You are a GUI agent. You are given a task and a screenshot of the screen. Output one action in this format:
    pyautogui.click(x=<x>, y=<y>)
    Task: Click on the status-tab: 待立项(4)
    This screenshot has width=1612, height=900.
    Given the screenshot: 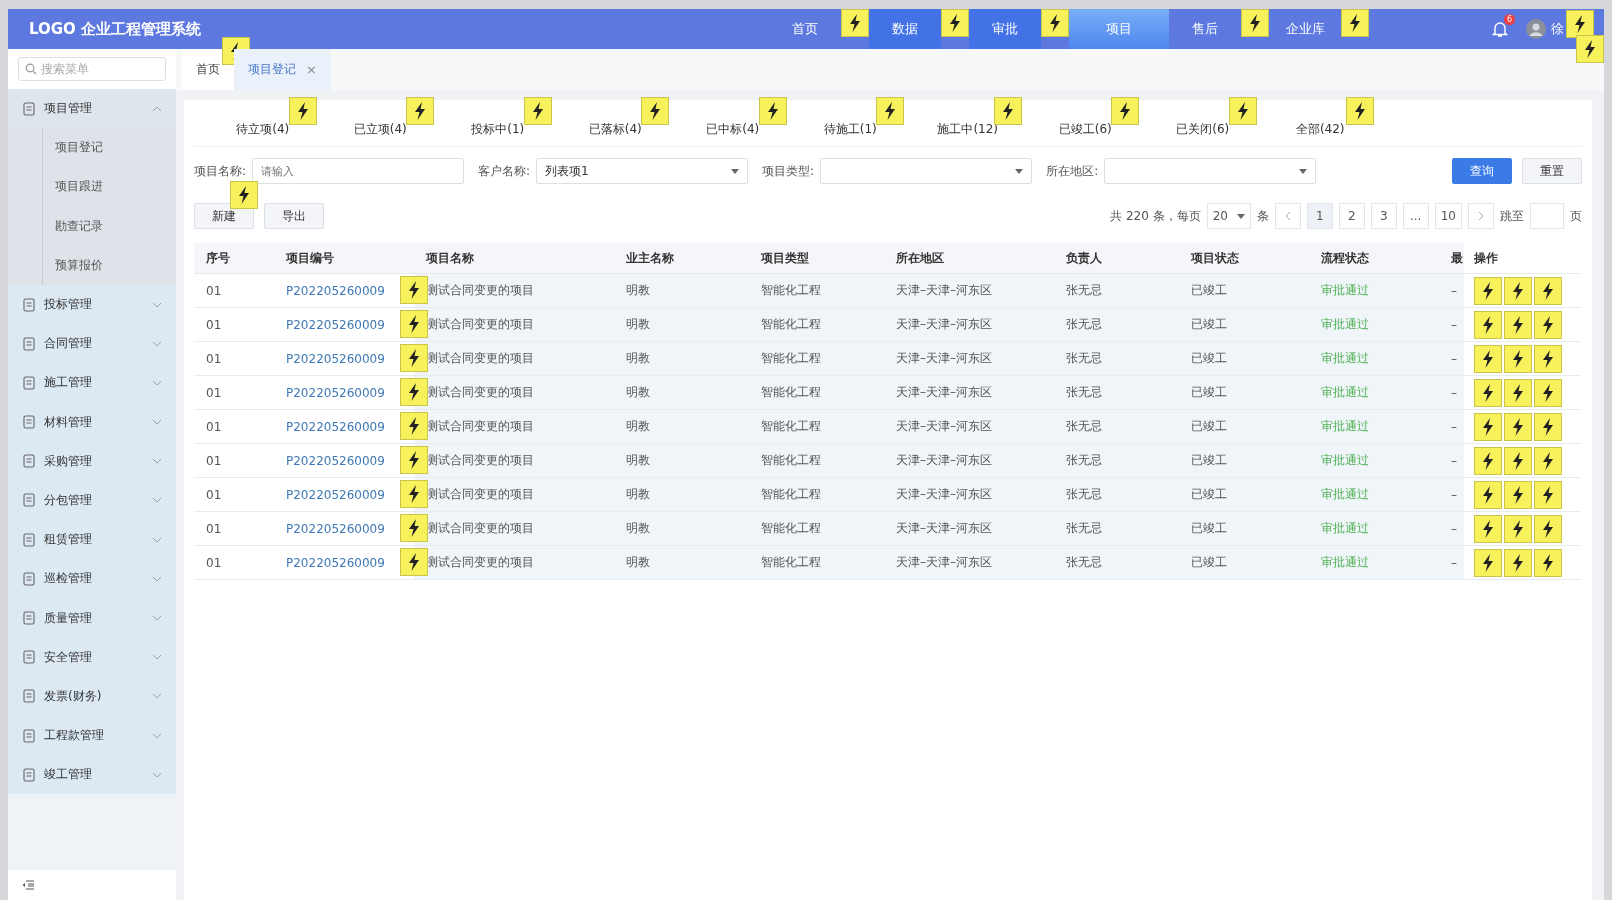 What is the action you would take?
    pyautogui.click(x=263, y=133)
    